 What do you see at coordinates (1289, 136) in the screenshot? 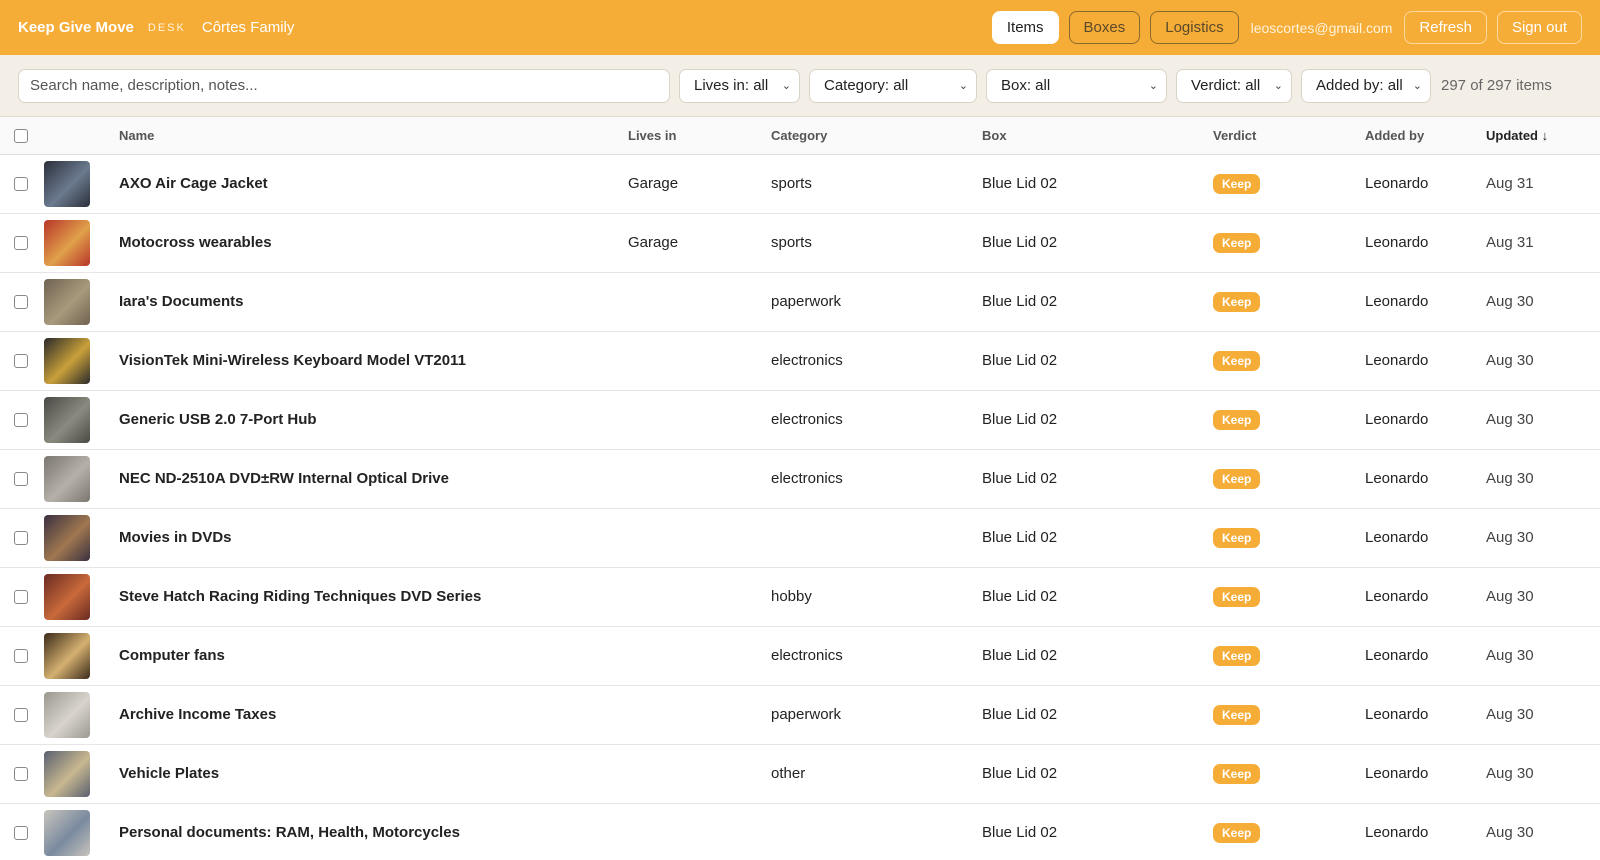
I see `col-verdict: Verdict` at bounding box center [1289, 136].